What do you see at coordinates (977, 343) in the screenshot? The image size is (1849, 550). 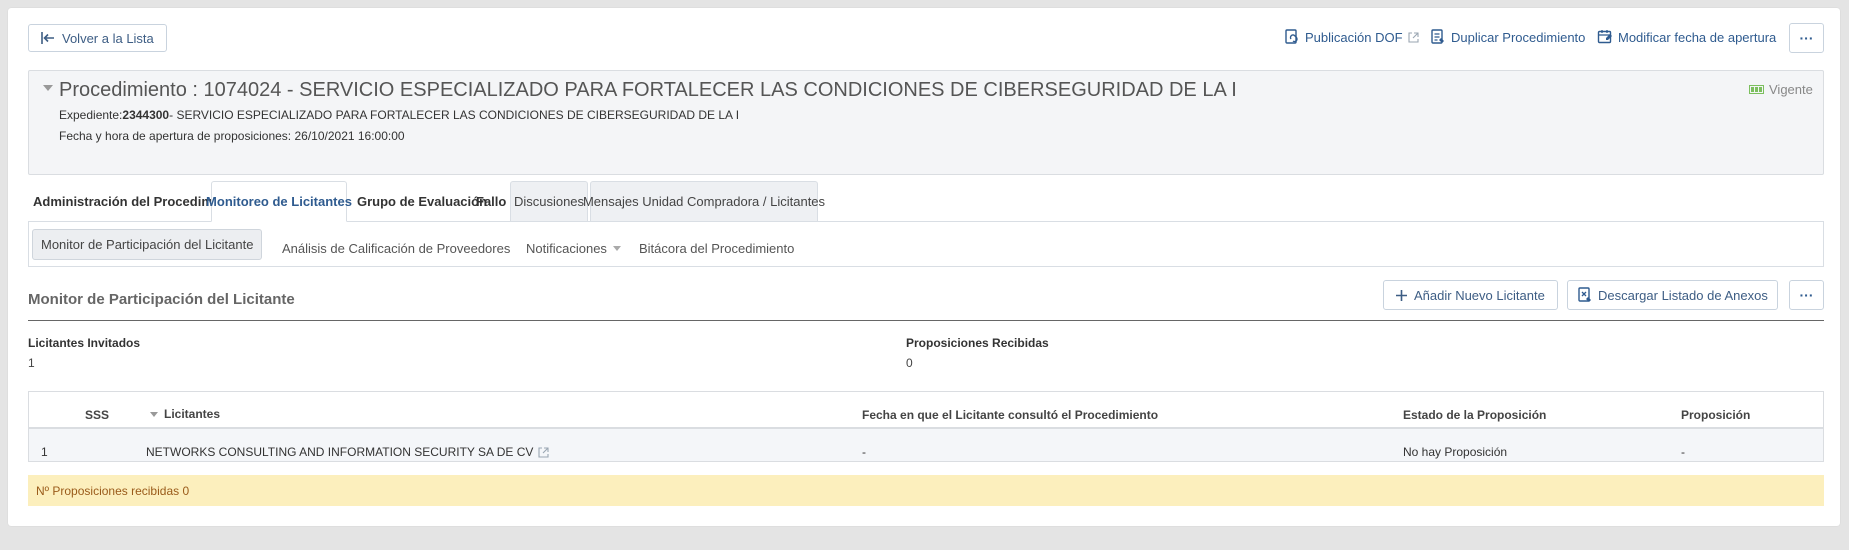 I see `received-label: Proposiciones Recibidas` at bounding box center [977, 343].